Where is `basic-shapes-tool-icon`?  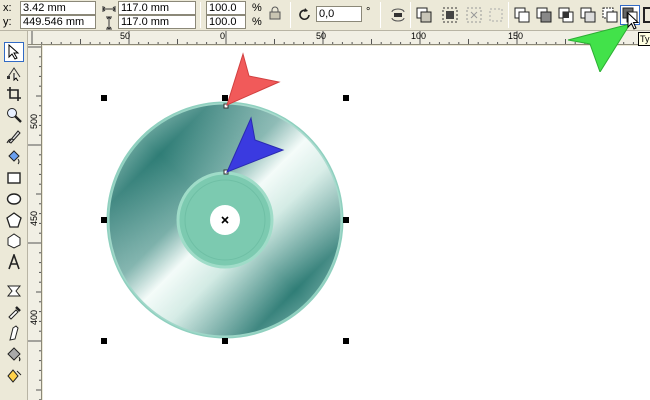
basic-shapes-tool-icon is located at coordinates (14, 241).